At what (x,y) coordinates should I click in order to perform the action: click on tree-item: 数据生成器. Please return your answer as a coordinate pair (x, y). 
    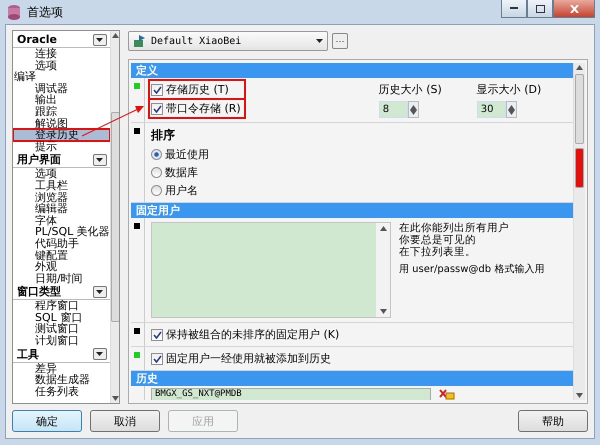
    Looking at the image, I should click on (61, 380).